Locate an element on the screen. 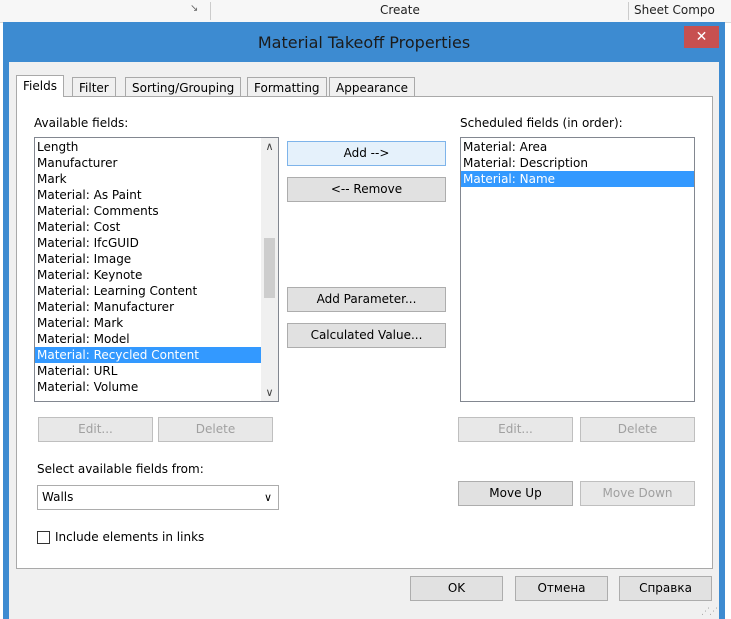 The height and width of the screenshot is (619, 731). tab-fields: Fields is located at coordinates (40, 86).